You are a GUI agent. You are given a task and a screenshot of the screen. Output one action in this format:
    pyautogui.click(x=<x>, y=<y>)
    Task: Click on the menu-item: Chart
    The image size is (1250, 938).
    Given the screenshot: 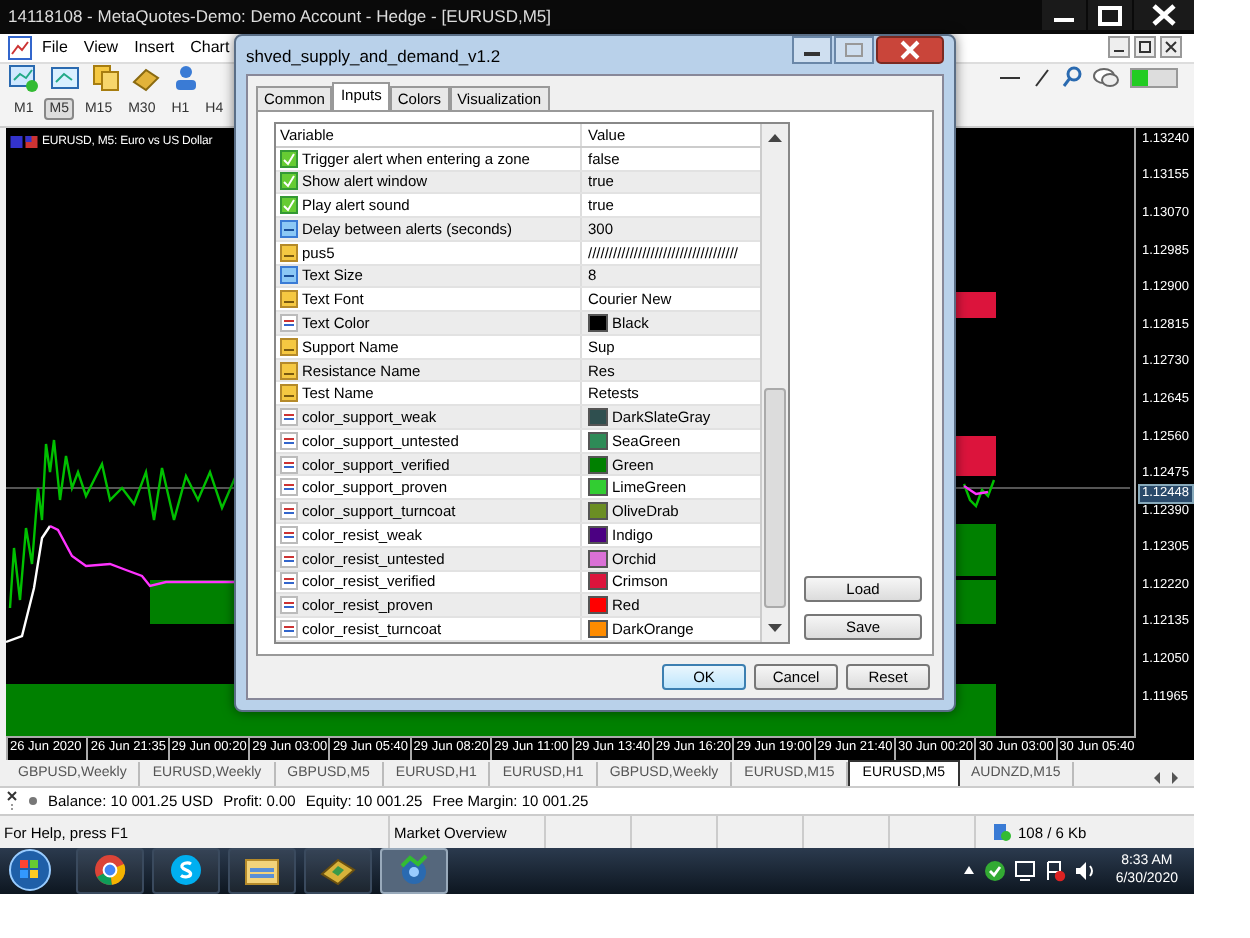 What is the action you would take?
    pyautogui.click(x=210, y=47)
    